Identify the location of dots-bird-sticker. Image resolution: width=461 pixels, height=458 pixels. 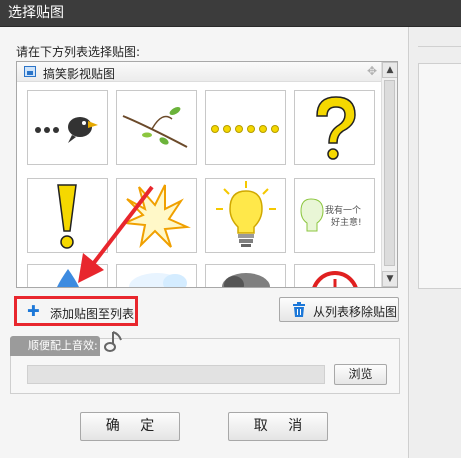
(67, 127).